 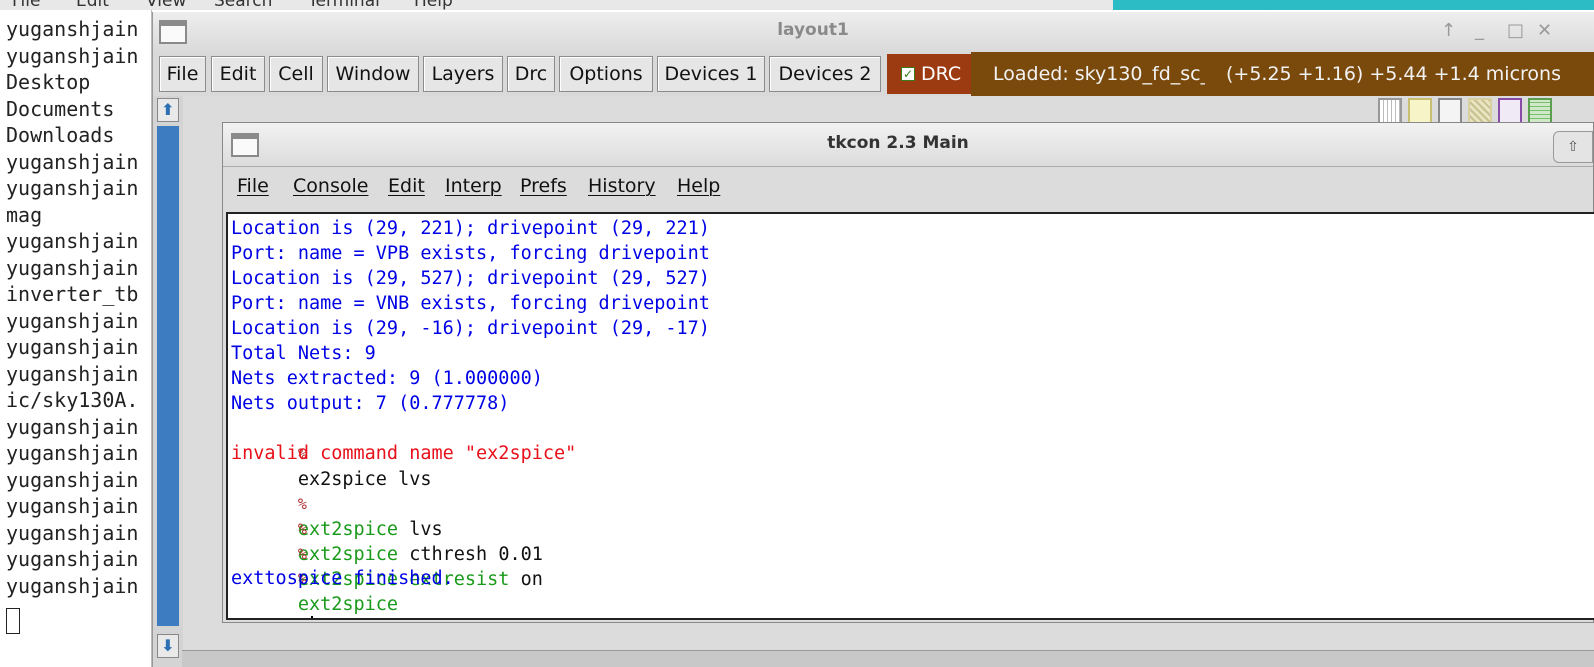 What do you see at coordinates (1480, 111) in the screenshot?
I see `layer-hatched-icon` at bounding box center [1480, 111].